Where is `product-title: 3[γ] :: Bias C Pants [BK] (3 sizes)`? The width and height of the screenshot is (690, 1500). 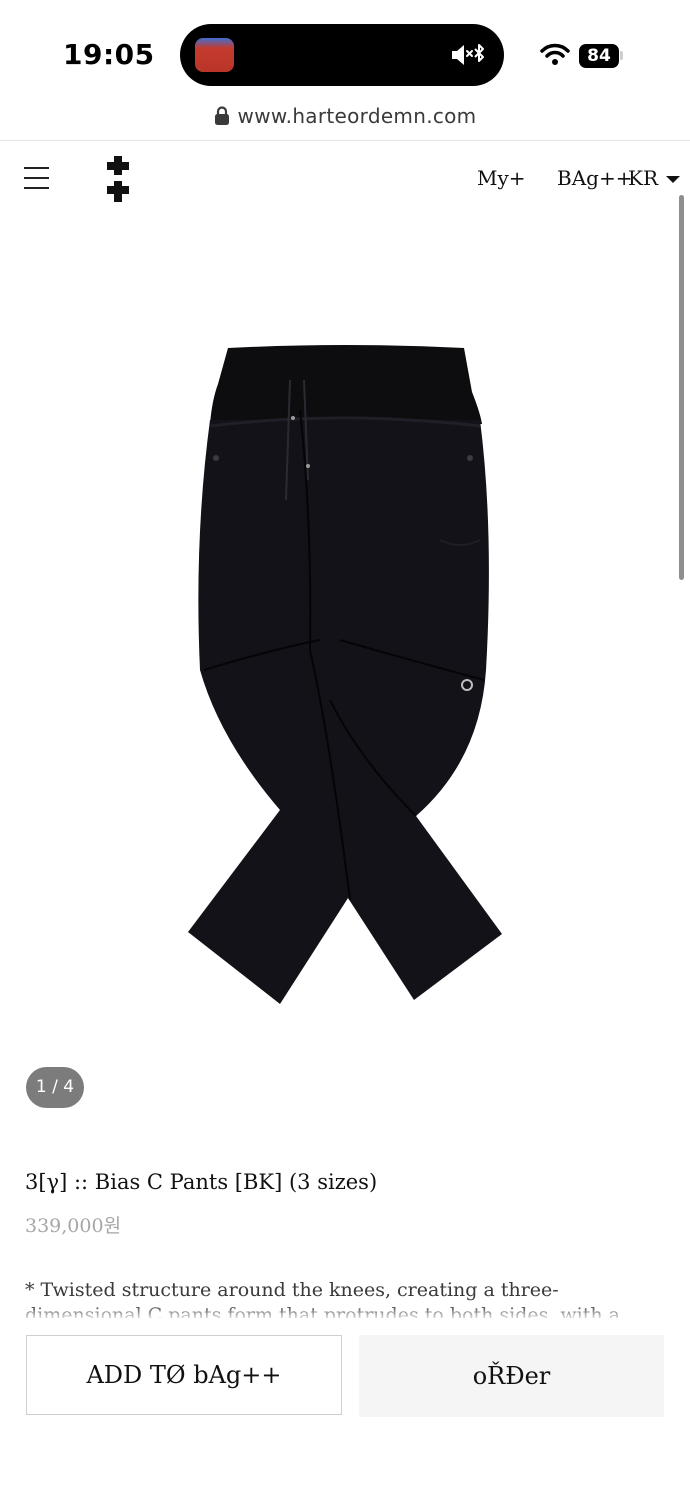 product-title: 3[γ] :: Bias C Pants [BK] (3 sizes) is located at coordinates (201, 1182).